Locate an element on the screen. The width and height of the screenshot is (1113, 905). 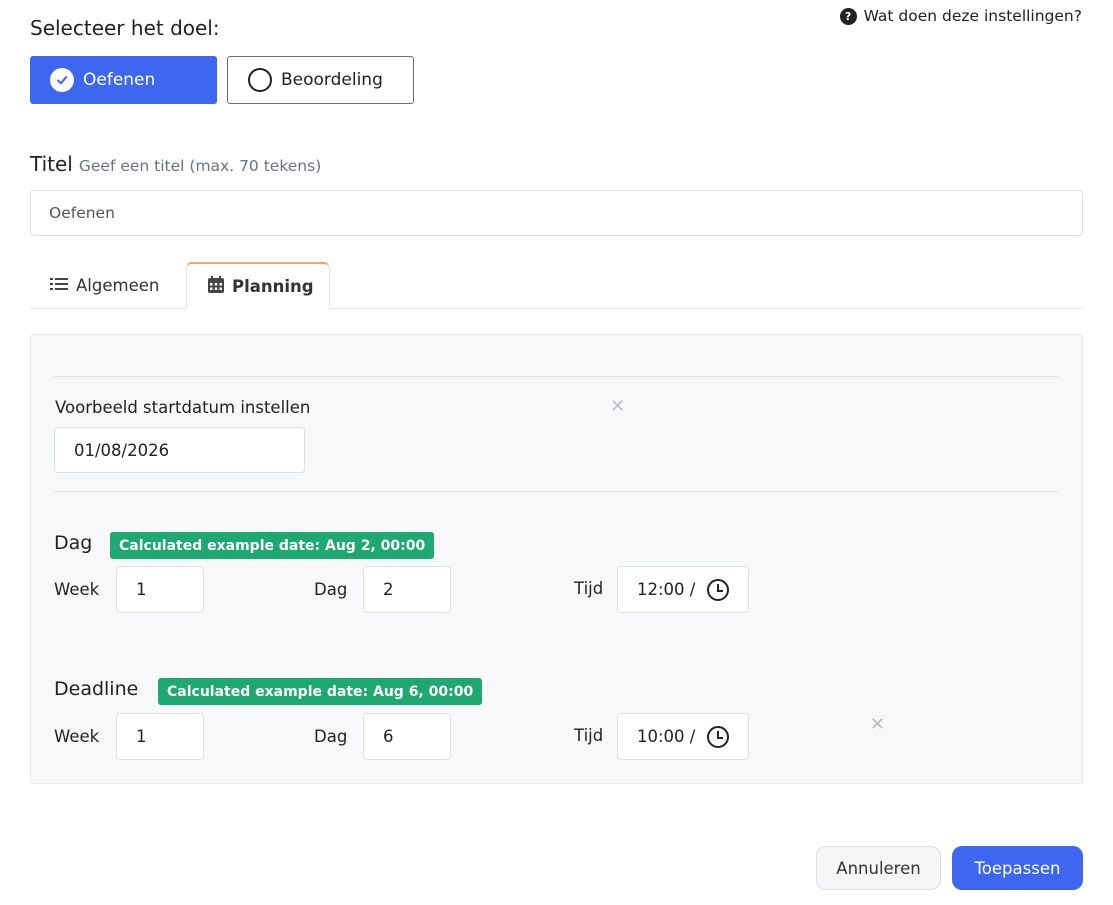
goal-option-oefenen: Oefenen is located at coordinates (123, 80).